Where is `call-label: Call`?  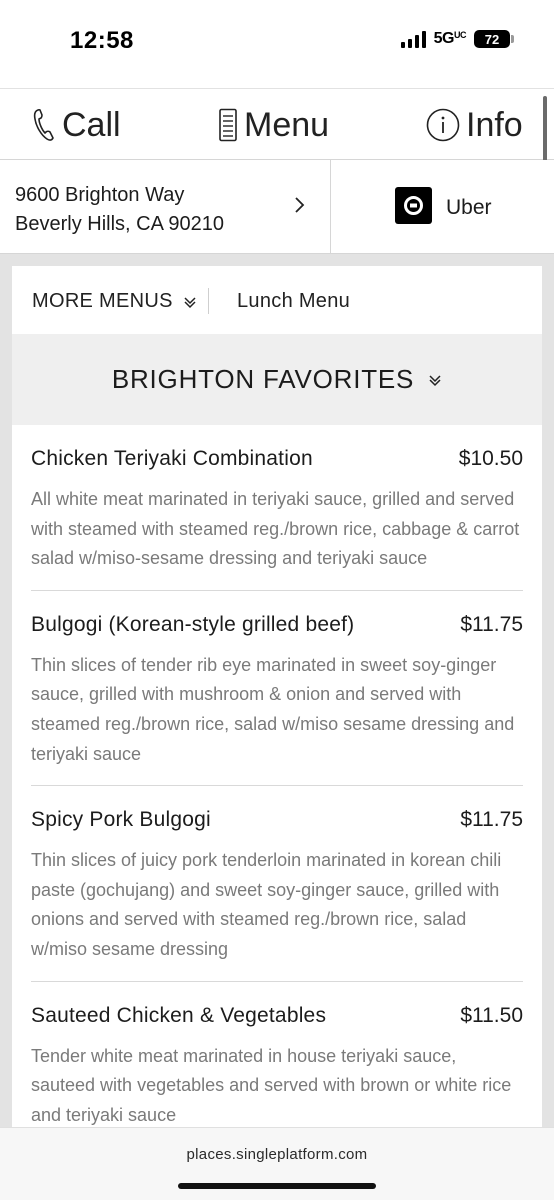 call-label: Call is located at coordinates (91, 124).